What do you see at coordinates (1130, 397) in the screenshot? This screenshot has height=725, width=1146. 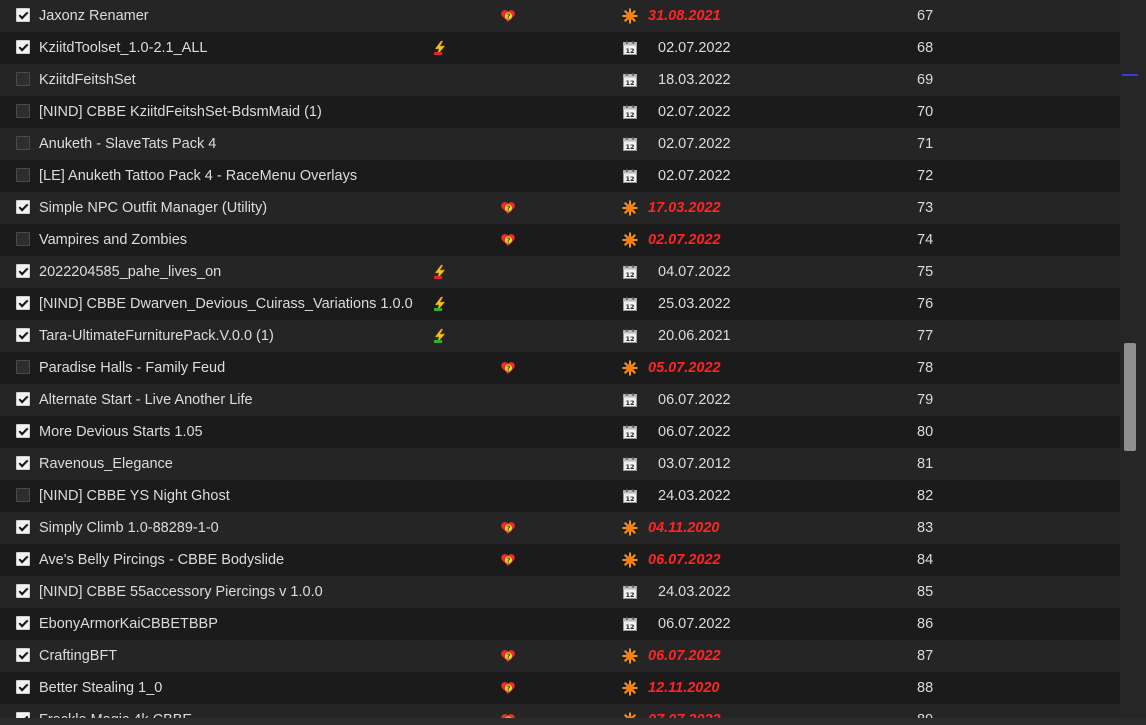 I see `scroll-thumb` at bounding box center [1130, 397].